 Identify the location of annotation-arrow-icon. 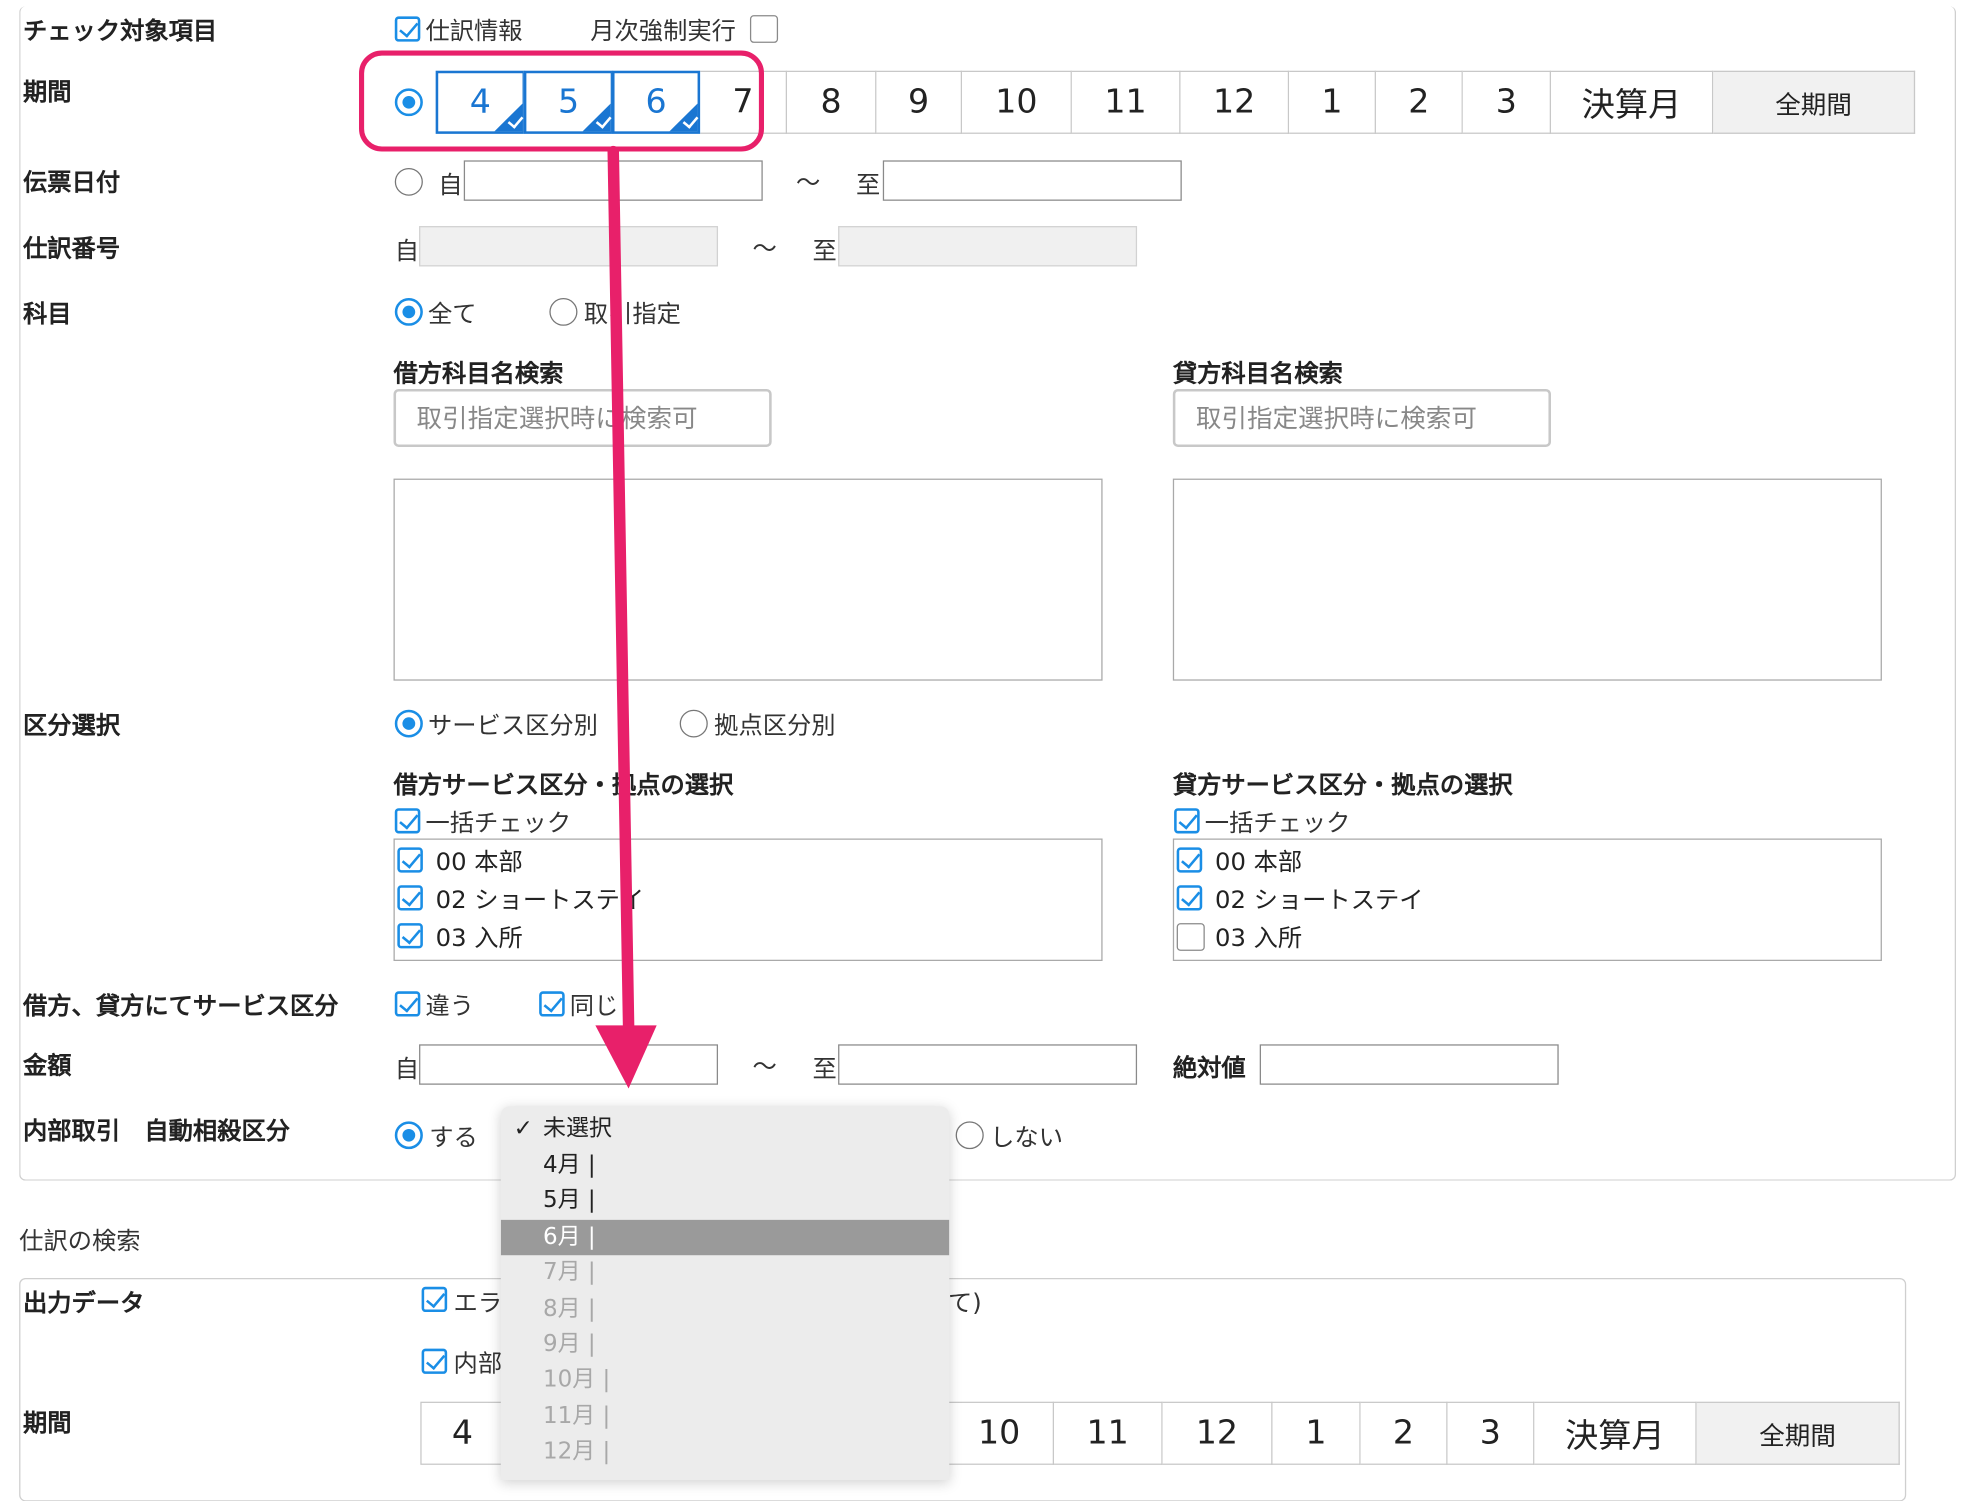
(626, 617).